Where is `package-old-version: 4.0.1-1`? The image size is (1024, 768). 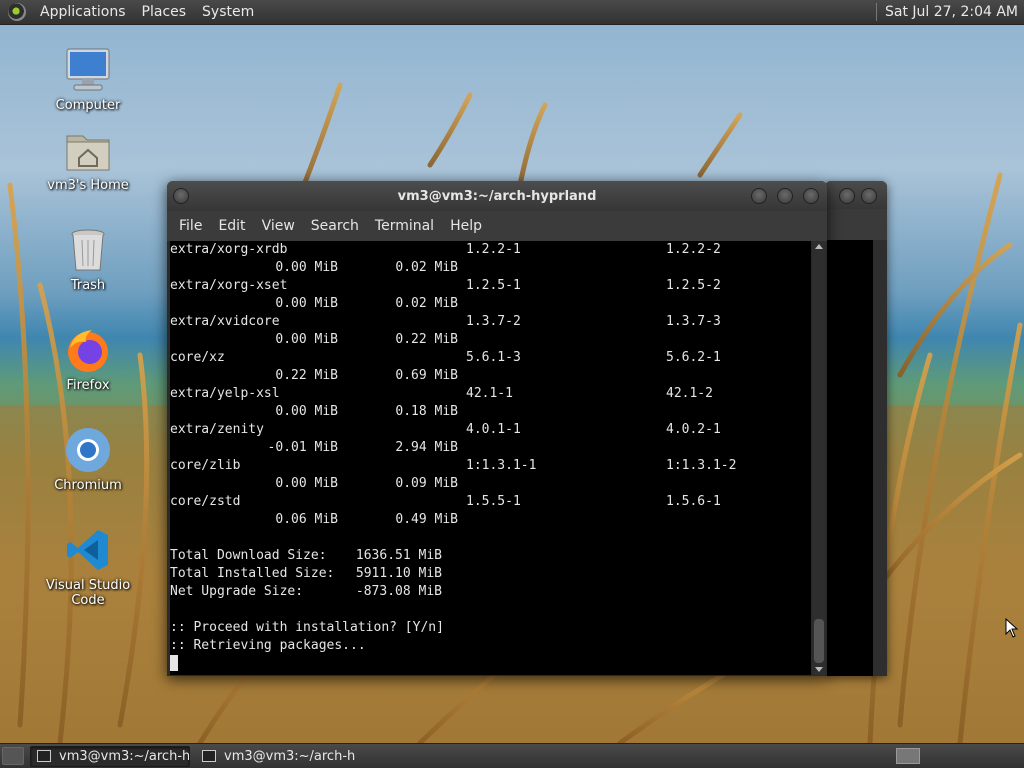 package-old-version: 4.0.1-1 is located at coordinates (493, 429).